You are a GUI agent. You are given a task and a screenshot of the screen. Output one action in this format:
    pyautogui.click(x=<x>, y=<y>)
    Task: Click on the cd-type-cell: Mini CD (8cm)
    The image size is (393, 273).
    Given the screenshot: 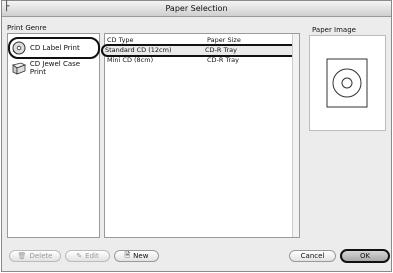 What is the action you would take?
    pyautogui.click(x=130, y=60)
    